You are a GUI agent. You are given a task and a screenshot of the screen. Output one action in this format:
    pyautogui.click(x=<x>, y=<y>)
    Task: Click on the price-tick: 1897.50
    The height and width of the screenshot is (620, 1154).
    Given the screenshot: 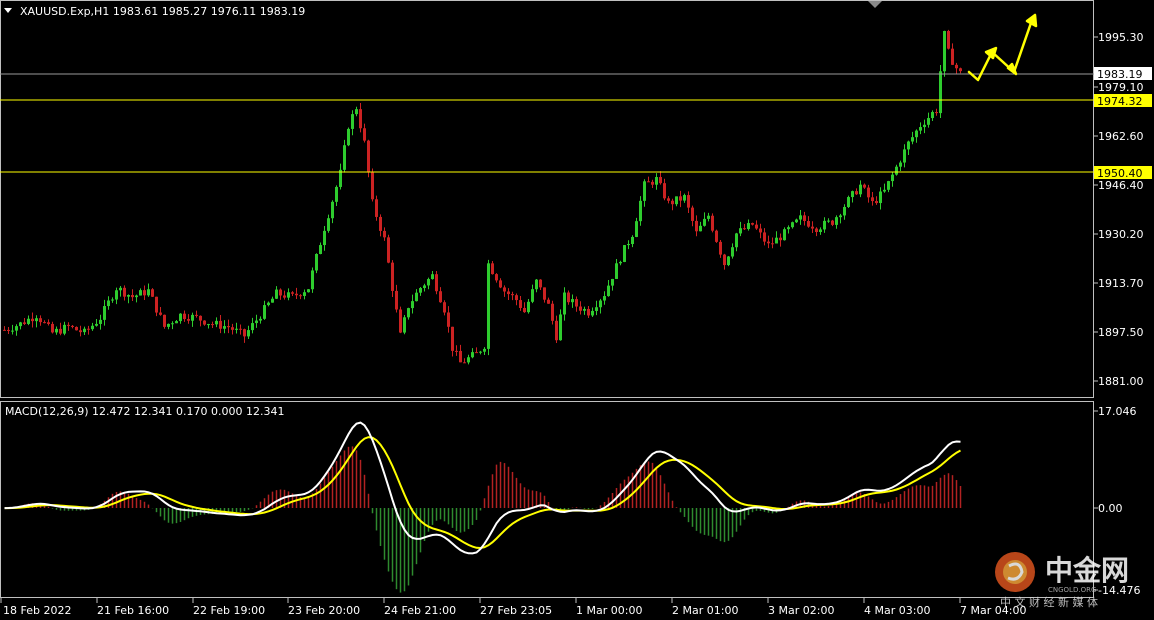 What is the action you would take?
    pyautogui.click(x=1121, y=332)
    